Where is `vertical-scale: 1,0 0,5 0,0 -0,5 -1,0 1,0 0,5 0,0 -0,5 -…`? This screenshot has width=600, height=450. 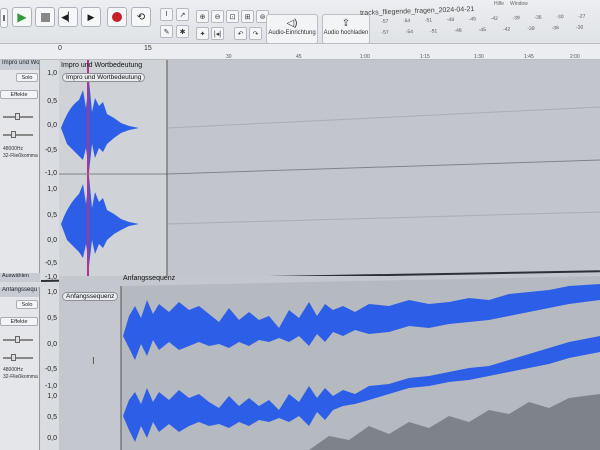
vertical-scale: 1,0 0,5 0,0 -0,5 -1,0 1,0 0,5 0,0 -0,5 -… is located at coordinates (50, 171).